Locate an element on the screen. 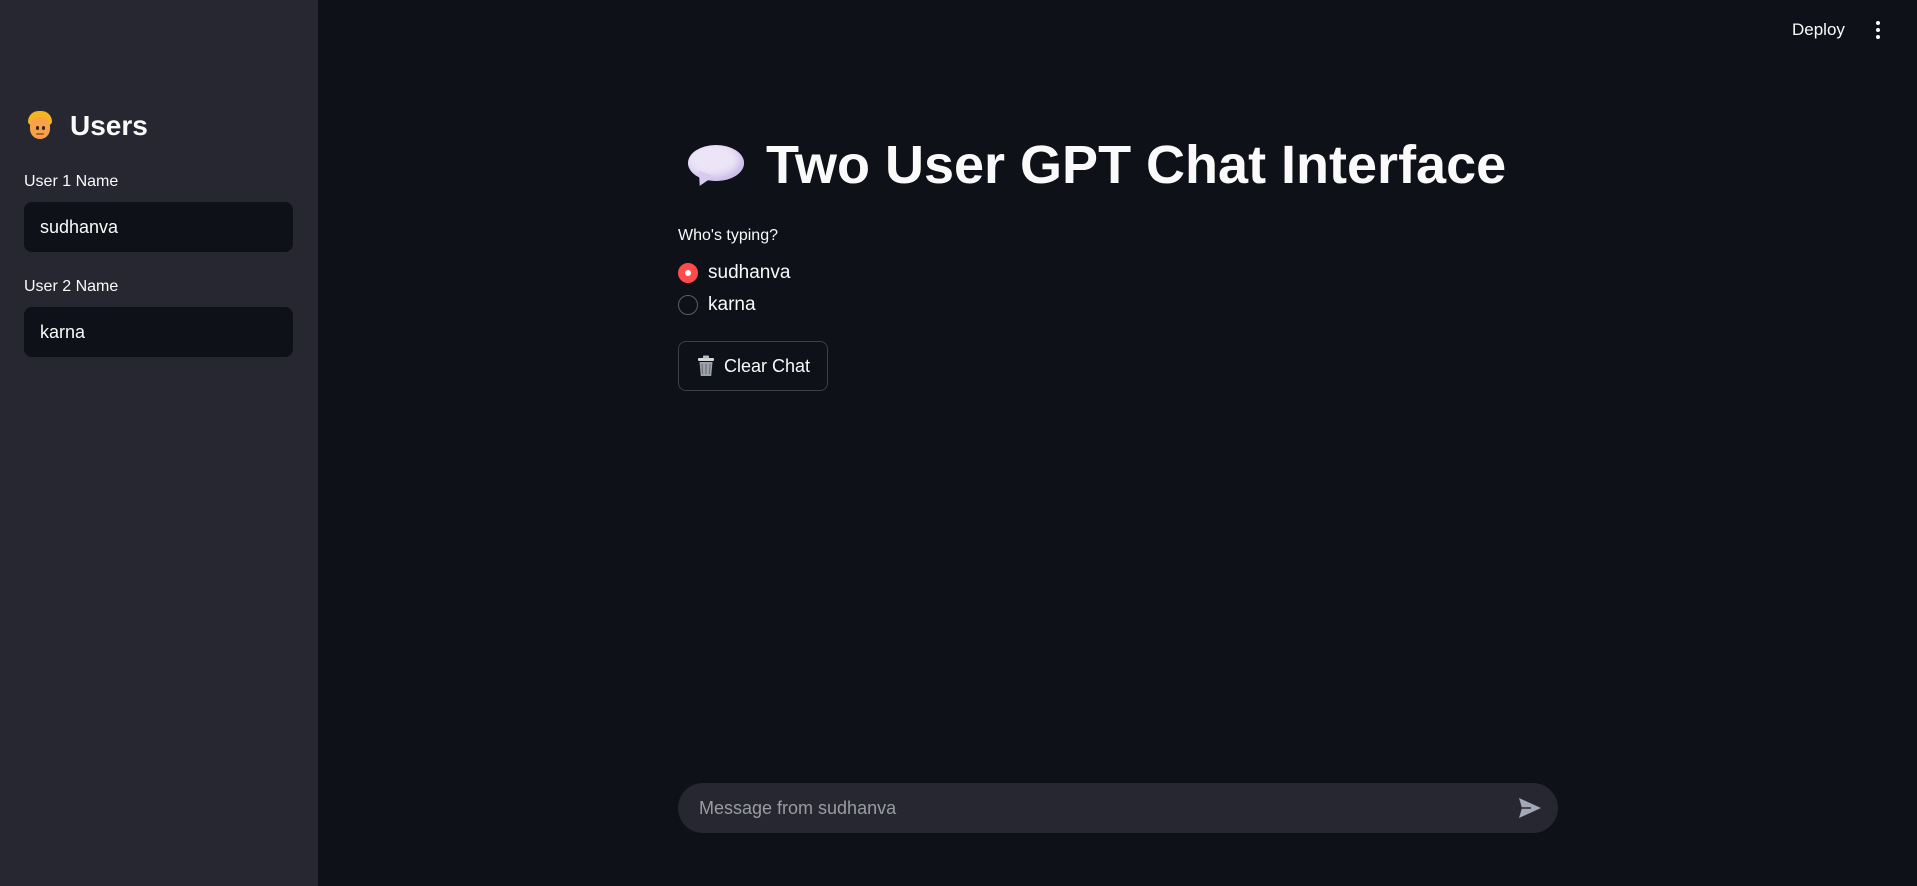  radio-checked-icon is located at coordinates (688, 273).